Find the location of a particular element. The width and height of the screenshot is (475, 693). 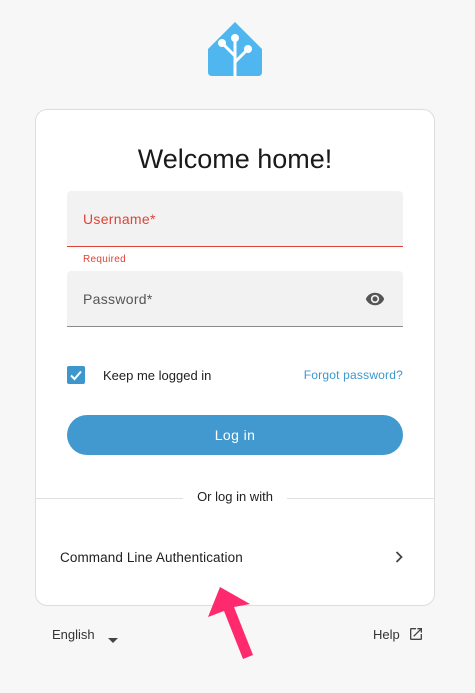

login-button: Log in is located at coordinates (235, 435).